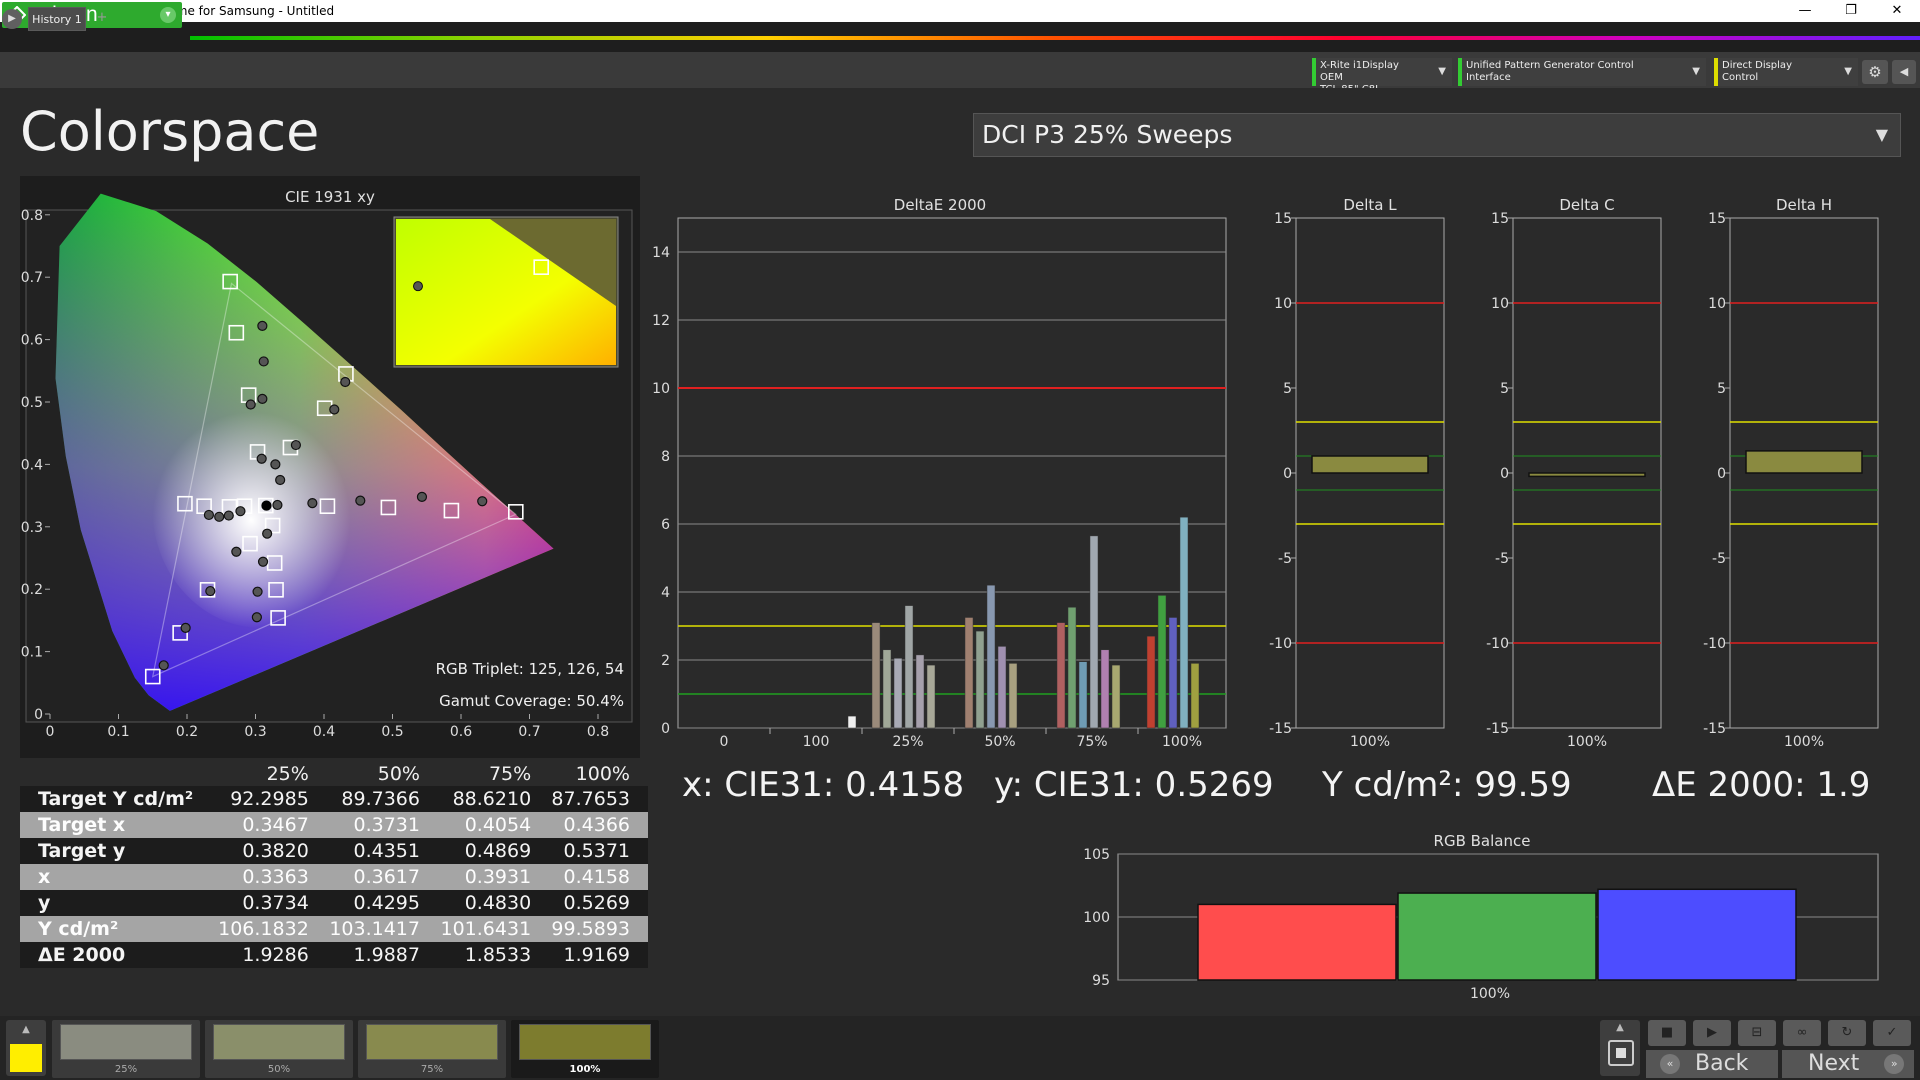  I want to click on x-tick-label: 0, so click(724, 742).